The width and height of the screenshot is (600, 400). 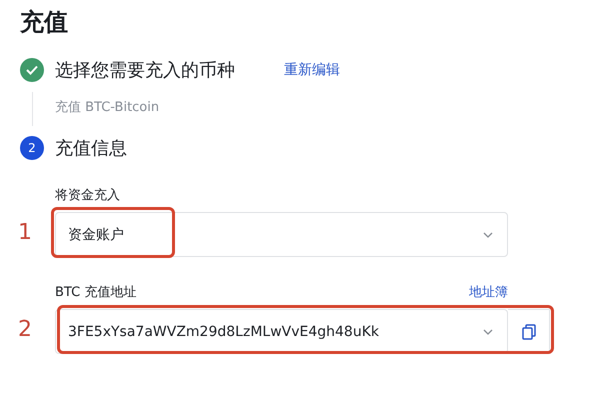 What do you see at coordinates (25, 329) in the screenshot?
I see `annotation-number: 2` at bounding box center [25, 329].